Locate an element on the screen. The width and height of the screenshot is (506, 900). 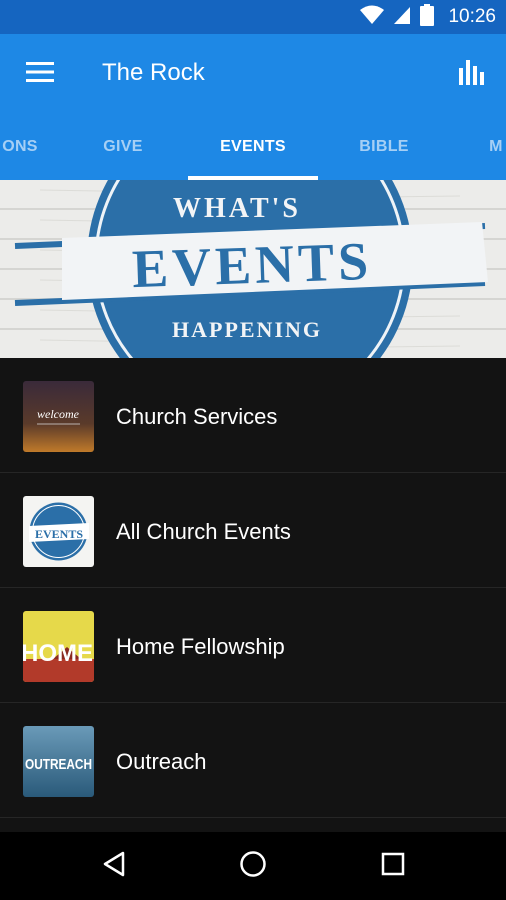
home-icon is located at coordinates (253, 866).